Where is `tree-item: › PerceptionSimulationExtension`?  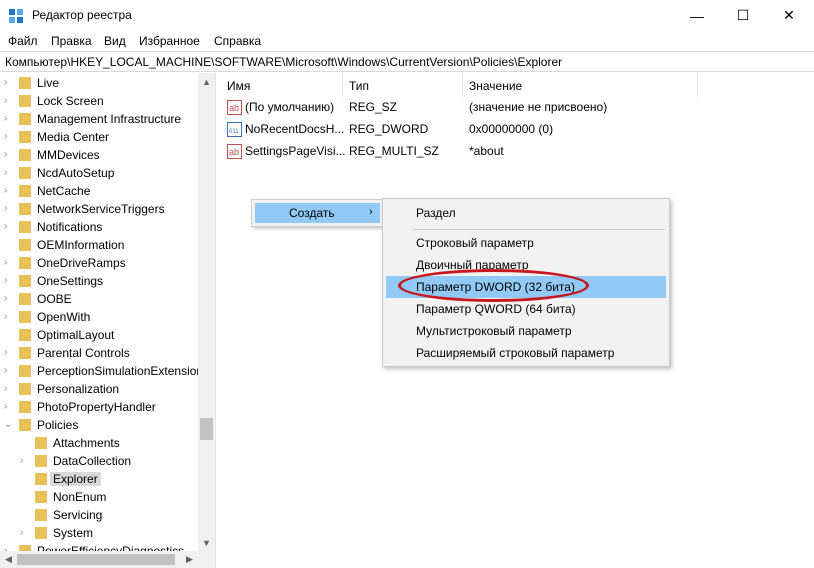
tree-item: › PerceptionSimulationExtension is located at coordinates (99, 371).